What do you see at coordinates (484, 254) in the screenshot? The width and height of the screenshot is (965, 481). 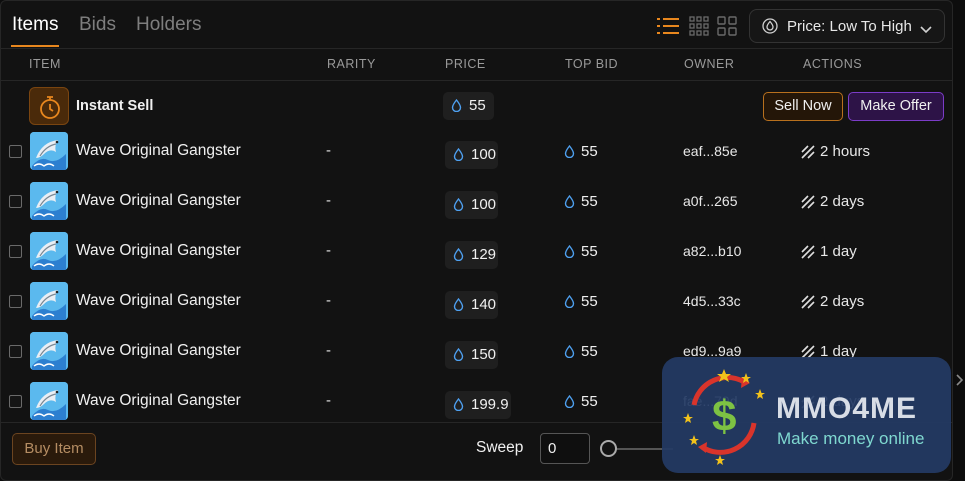 I see `item-price-value: 129` at bounding box center [484, 254].